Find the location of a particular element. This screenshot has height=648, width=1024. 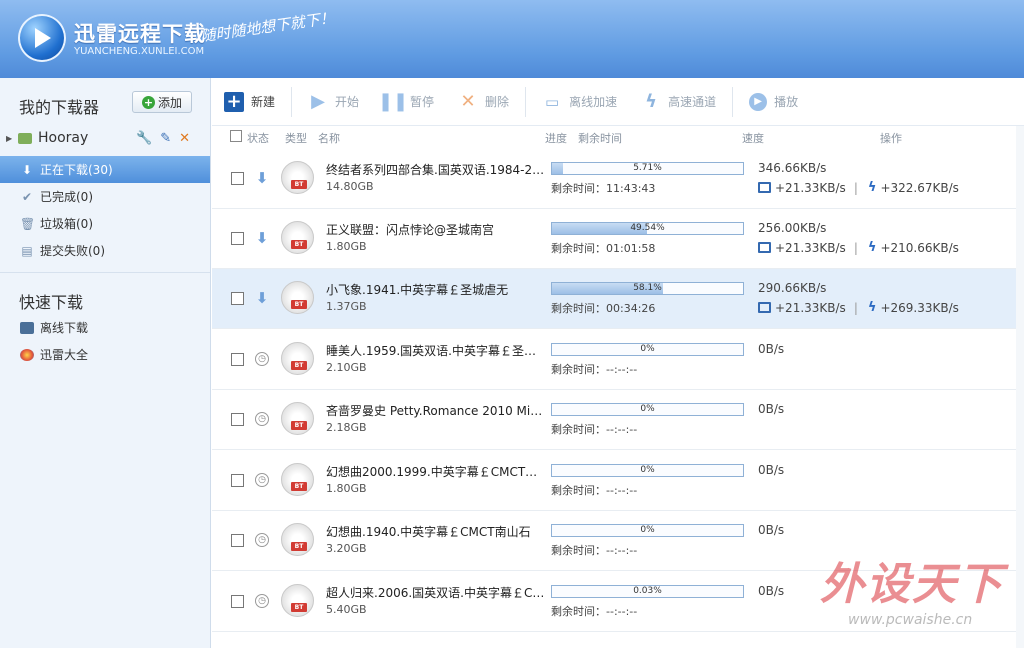

slogan: 随时随地想下就下！ is located at coordinates (267, 27).